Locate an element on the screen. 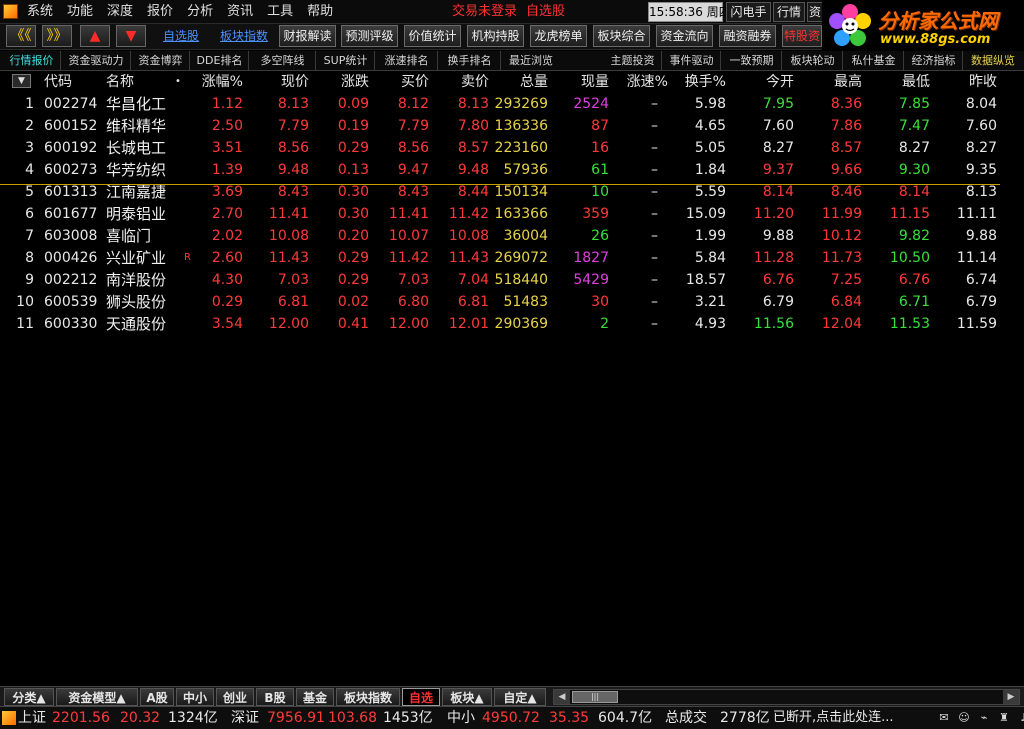  menu-function: 功能 is located at coordinates (80, 12).